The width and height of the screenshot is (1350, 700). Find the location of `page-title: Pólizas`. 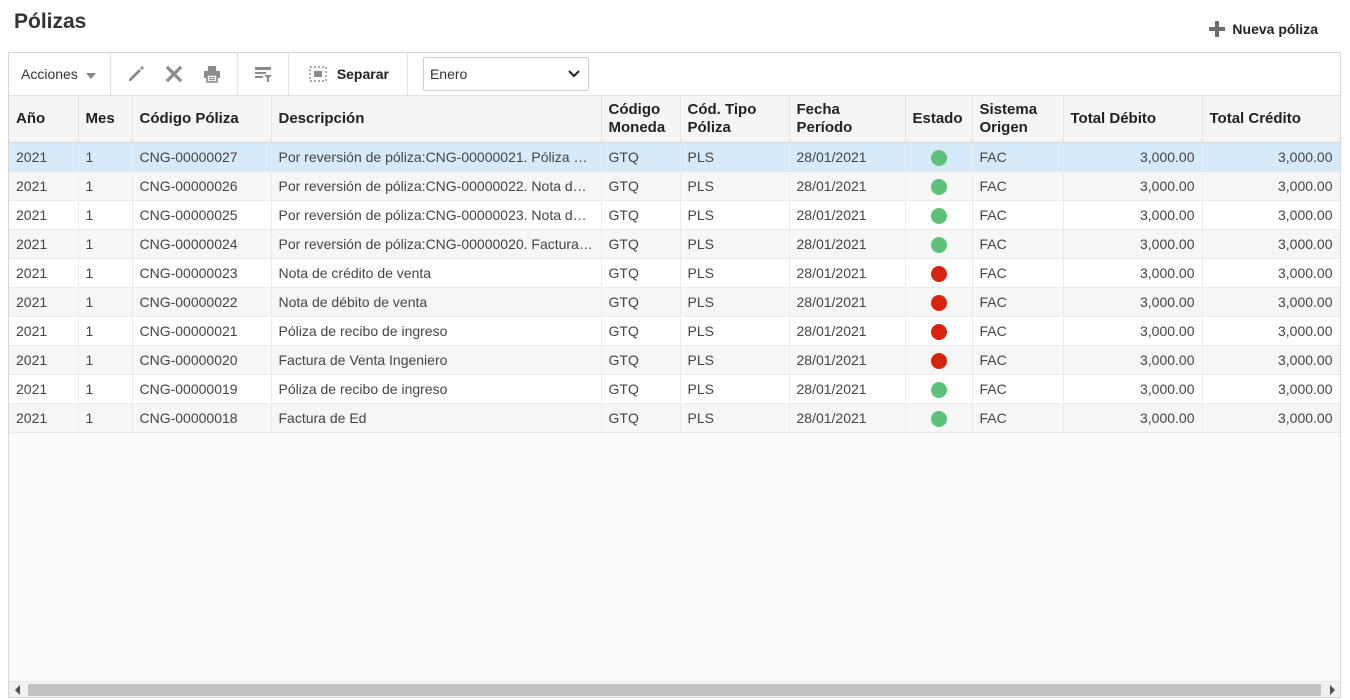

page-title: Pólizas is located at coordinates (50, 21).